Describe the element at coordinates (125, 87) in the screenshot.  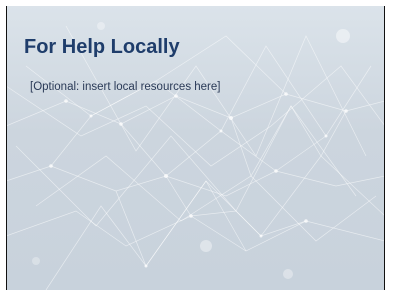
I see `slide-body-text: [Optional: insert local resources here]` at that location.